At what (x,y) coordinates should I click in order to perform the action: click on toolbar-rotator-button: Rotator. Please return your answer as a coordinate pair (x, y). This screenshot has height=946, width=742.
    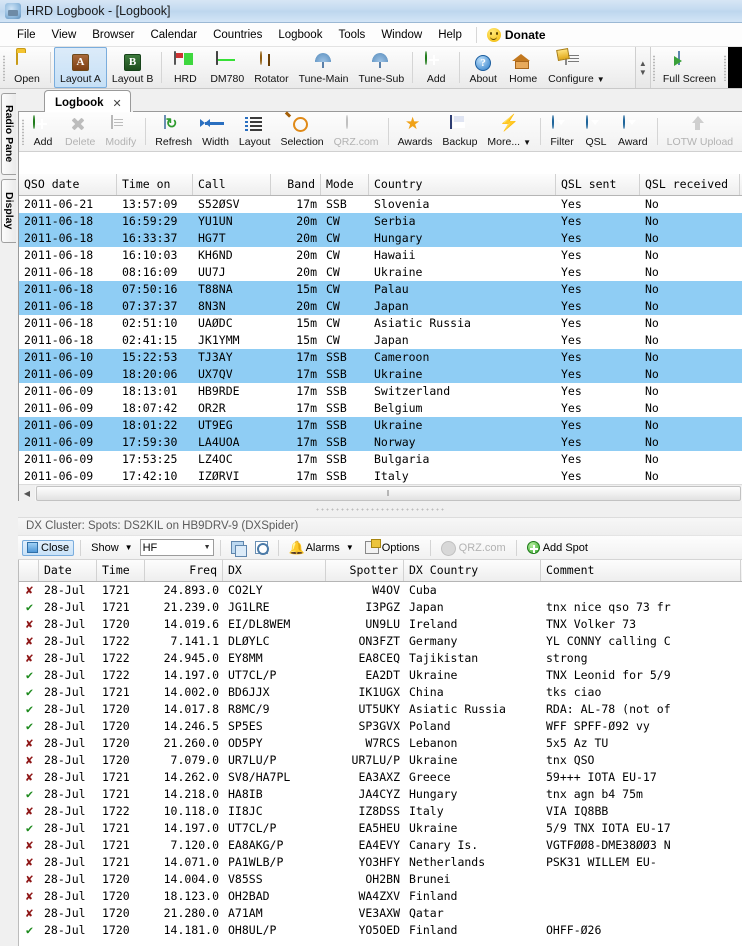
    Looking at the image, I should click on (271, 67).